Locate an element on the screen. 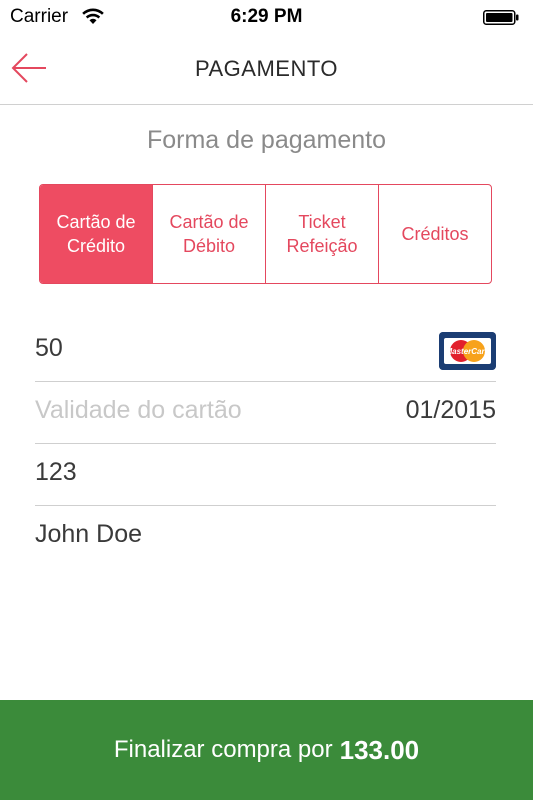 Image resolution: width=533 pixels, height=800 pixels. battery-icon is located at coordinates (501, 17).